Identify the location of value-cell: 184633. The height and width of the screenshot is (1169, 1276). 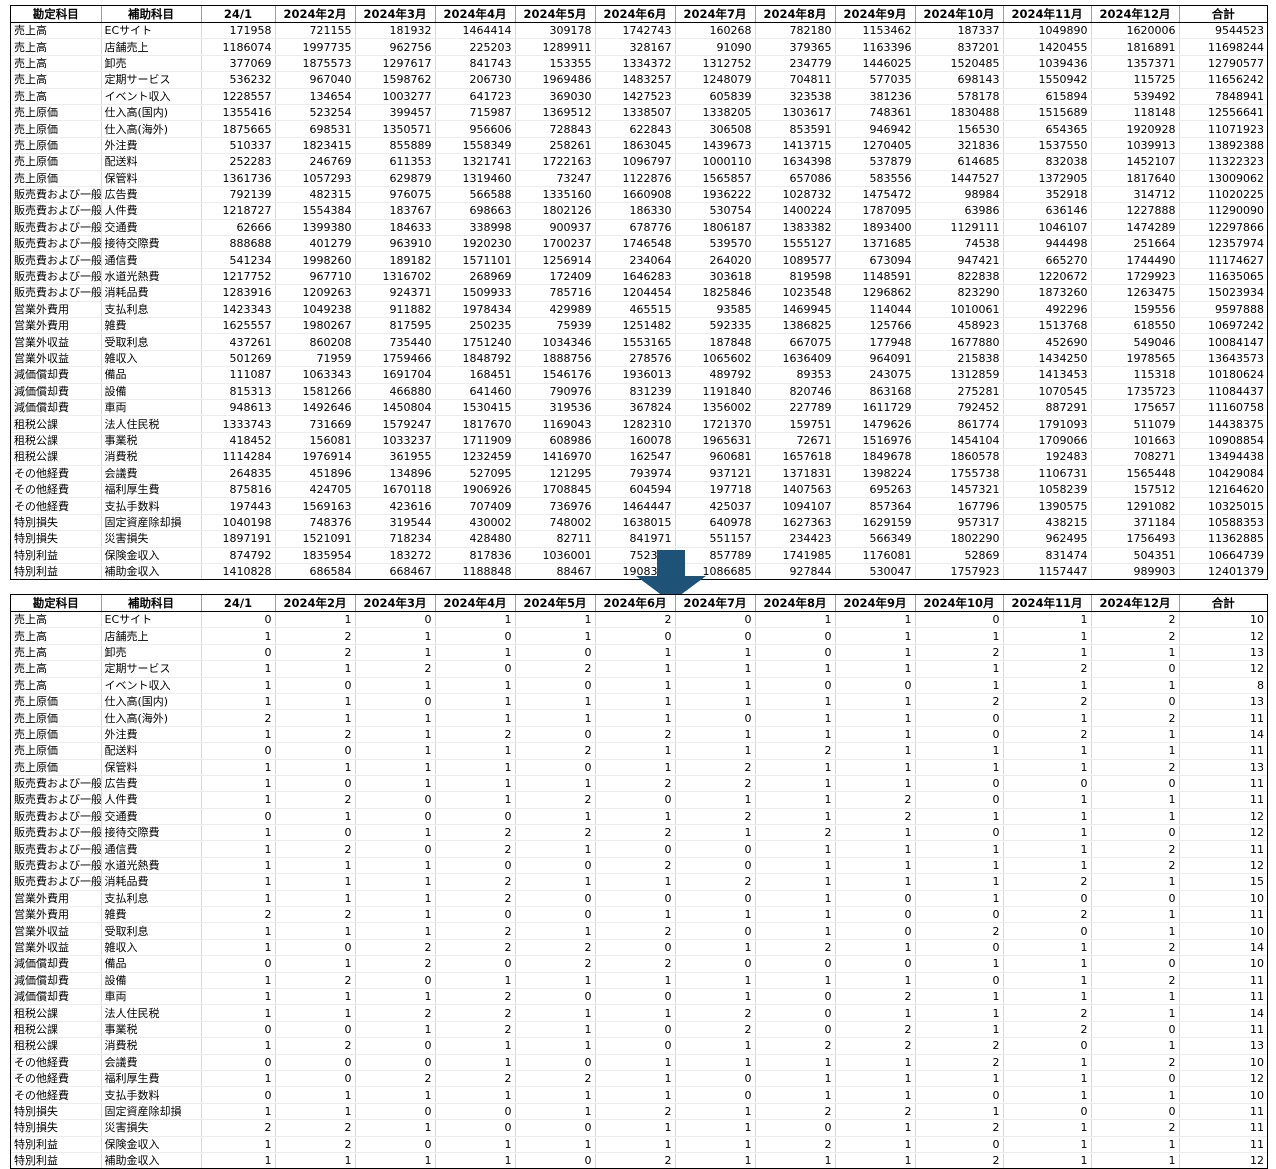
(395, 228).